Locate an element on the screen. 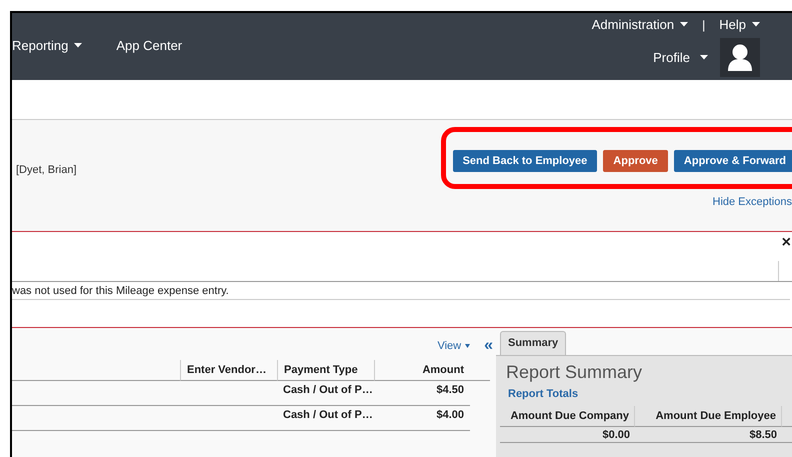 This screenshot has width=792, height=457. utility-menu-item: Help is located at coordinates (739, 24).